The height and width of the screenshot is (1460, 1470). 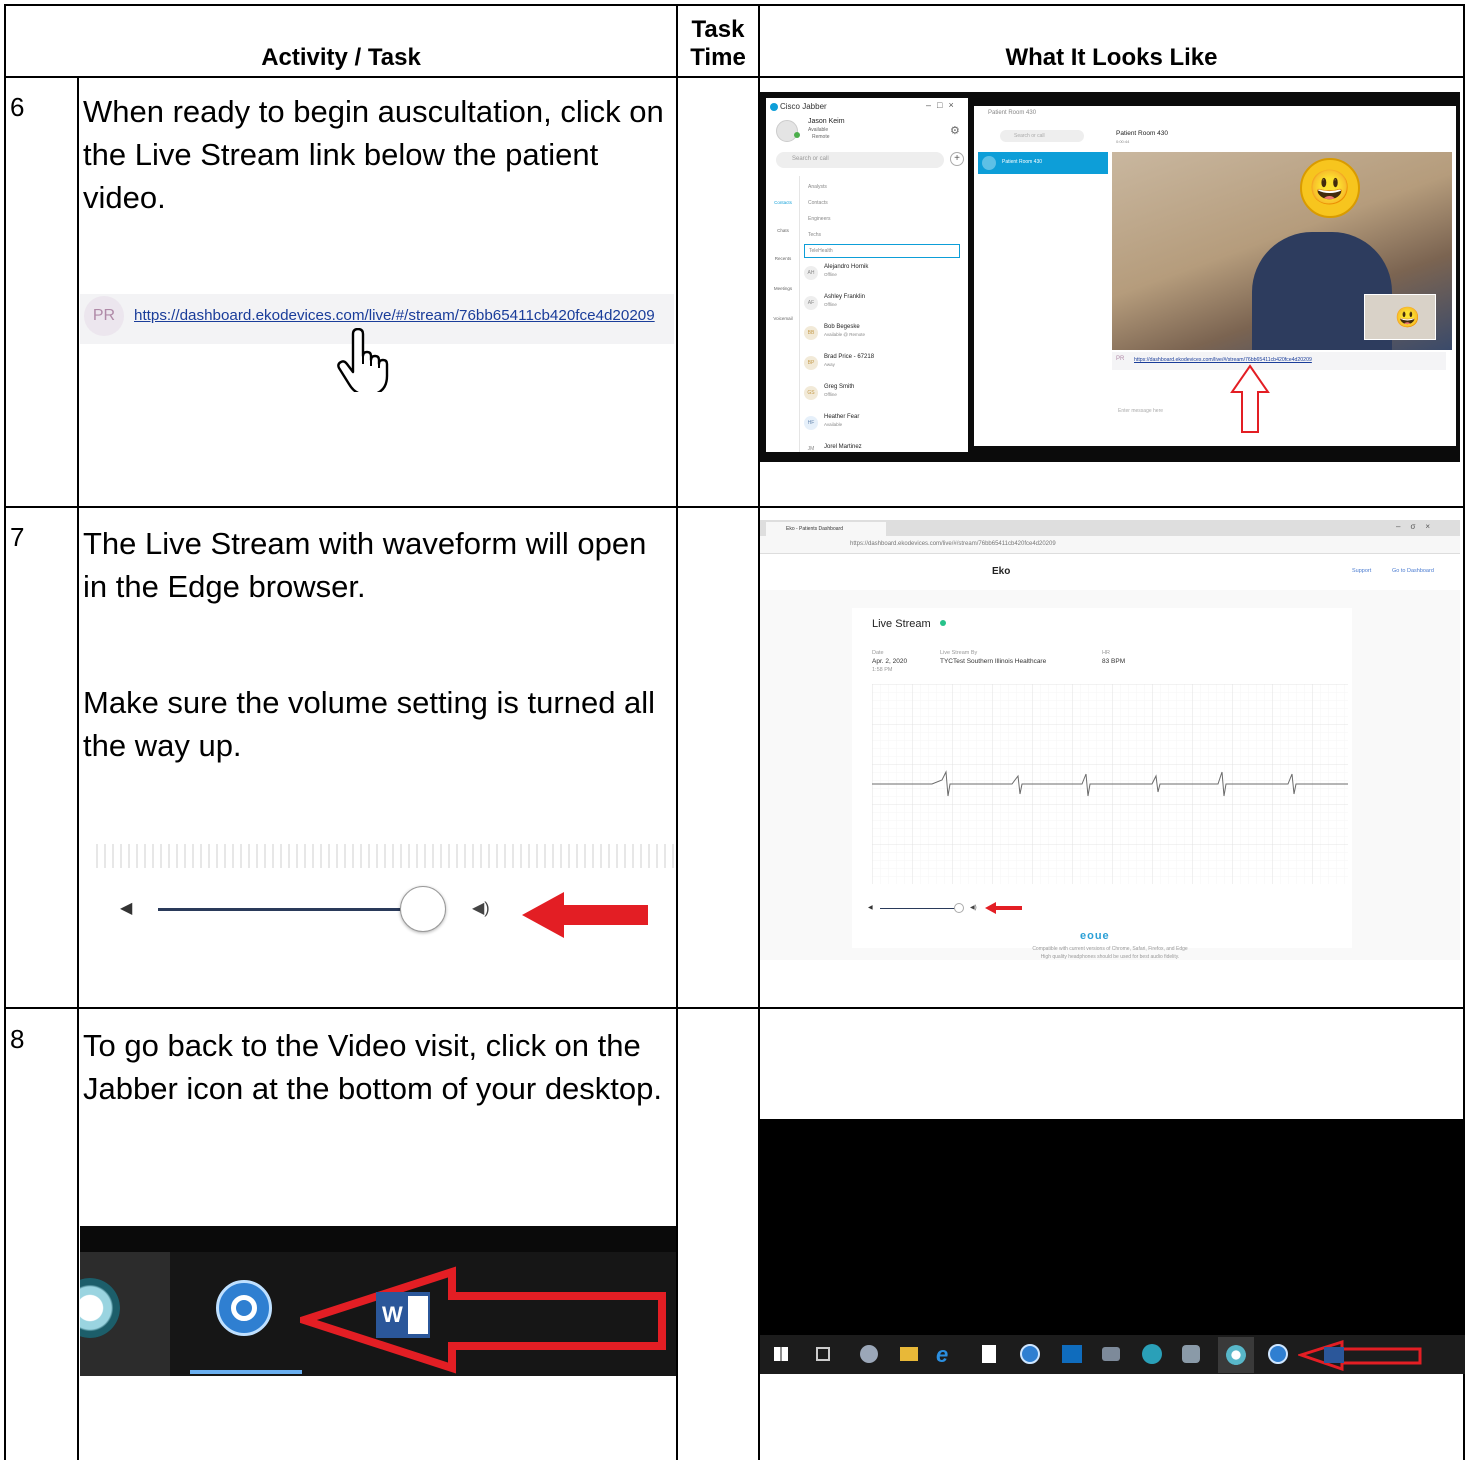 What do you see at coordinates (882, 251) in the screenshot?
I see `group-telehealth: TeleHealth` at bounding box center [882, 251].